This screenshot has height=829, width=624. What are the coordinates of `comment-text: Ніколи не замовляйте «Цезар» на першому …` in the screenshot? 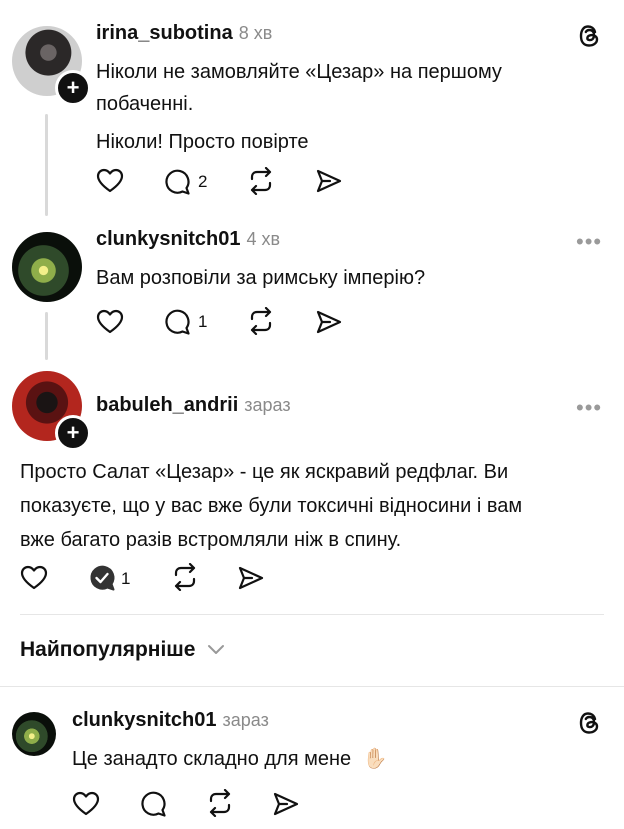 It's located at (299, 107).